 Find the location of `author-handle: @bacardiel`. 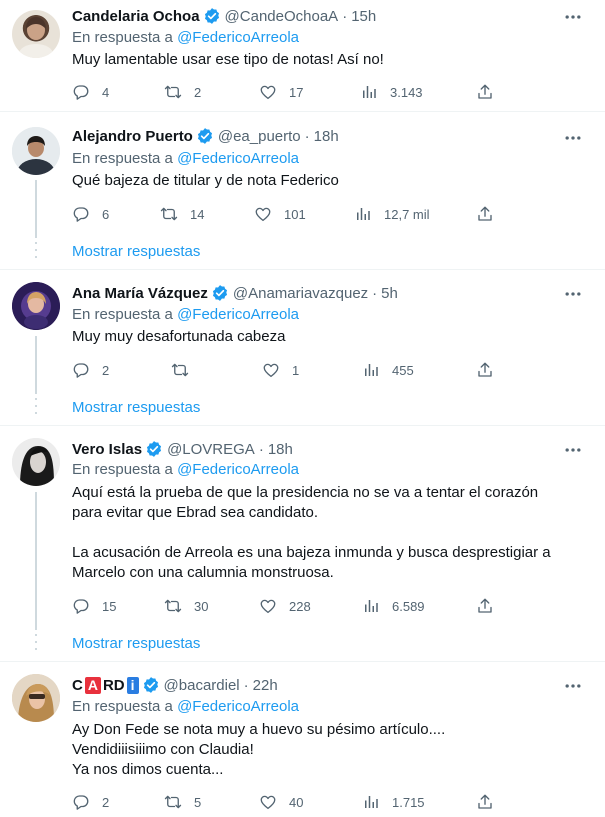

author-handle: @bacardiel is located at coordinates (202, 685).